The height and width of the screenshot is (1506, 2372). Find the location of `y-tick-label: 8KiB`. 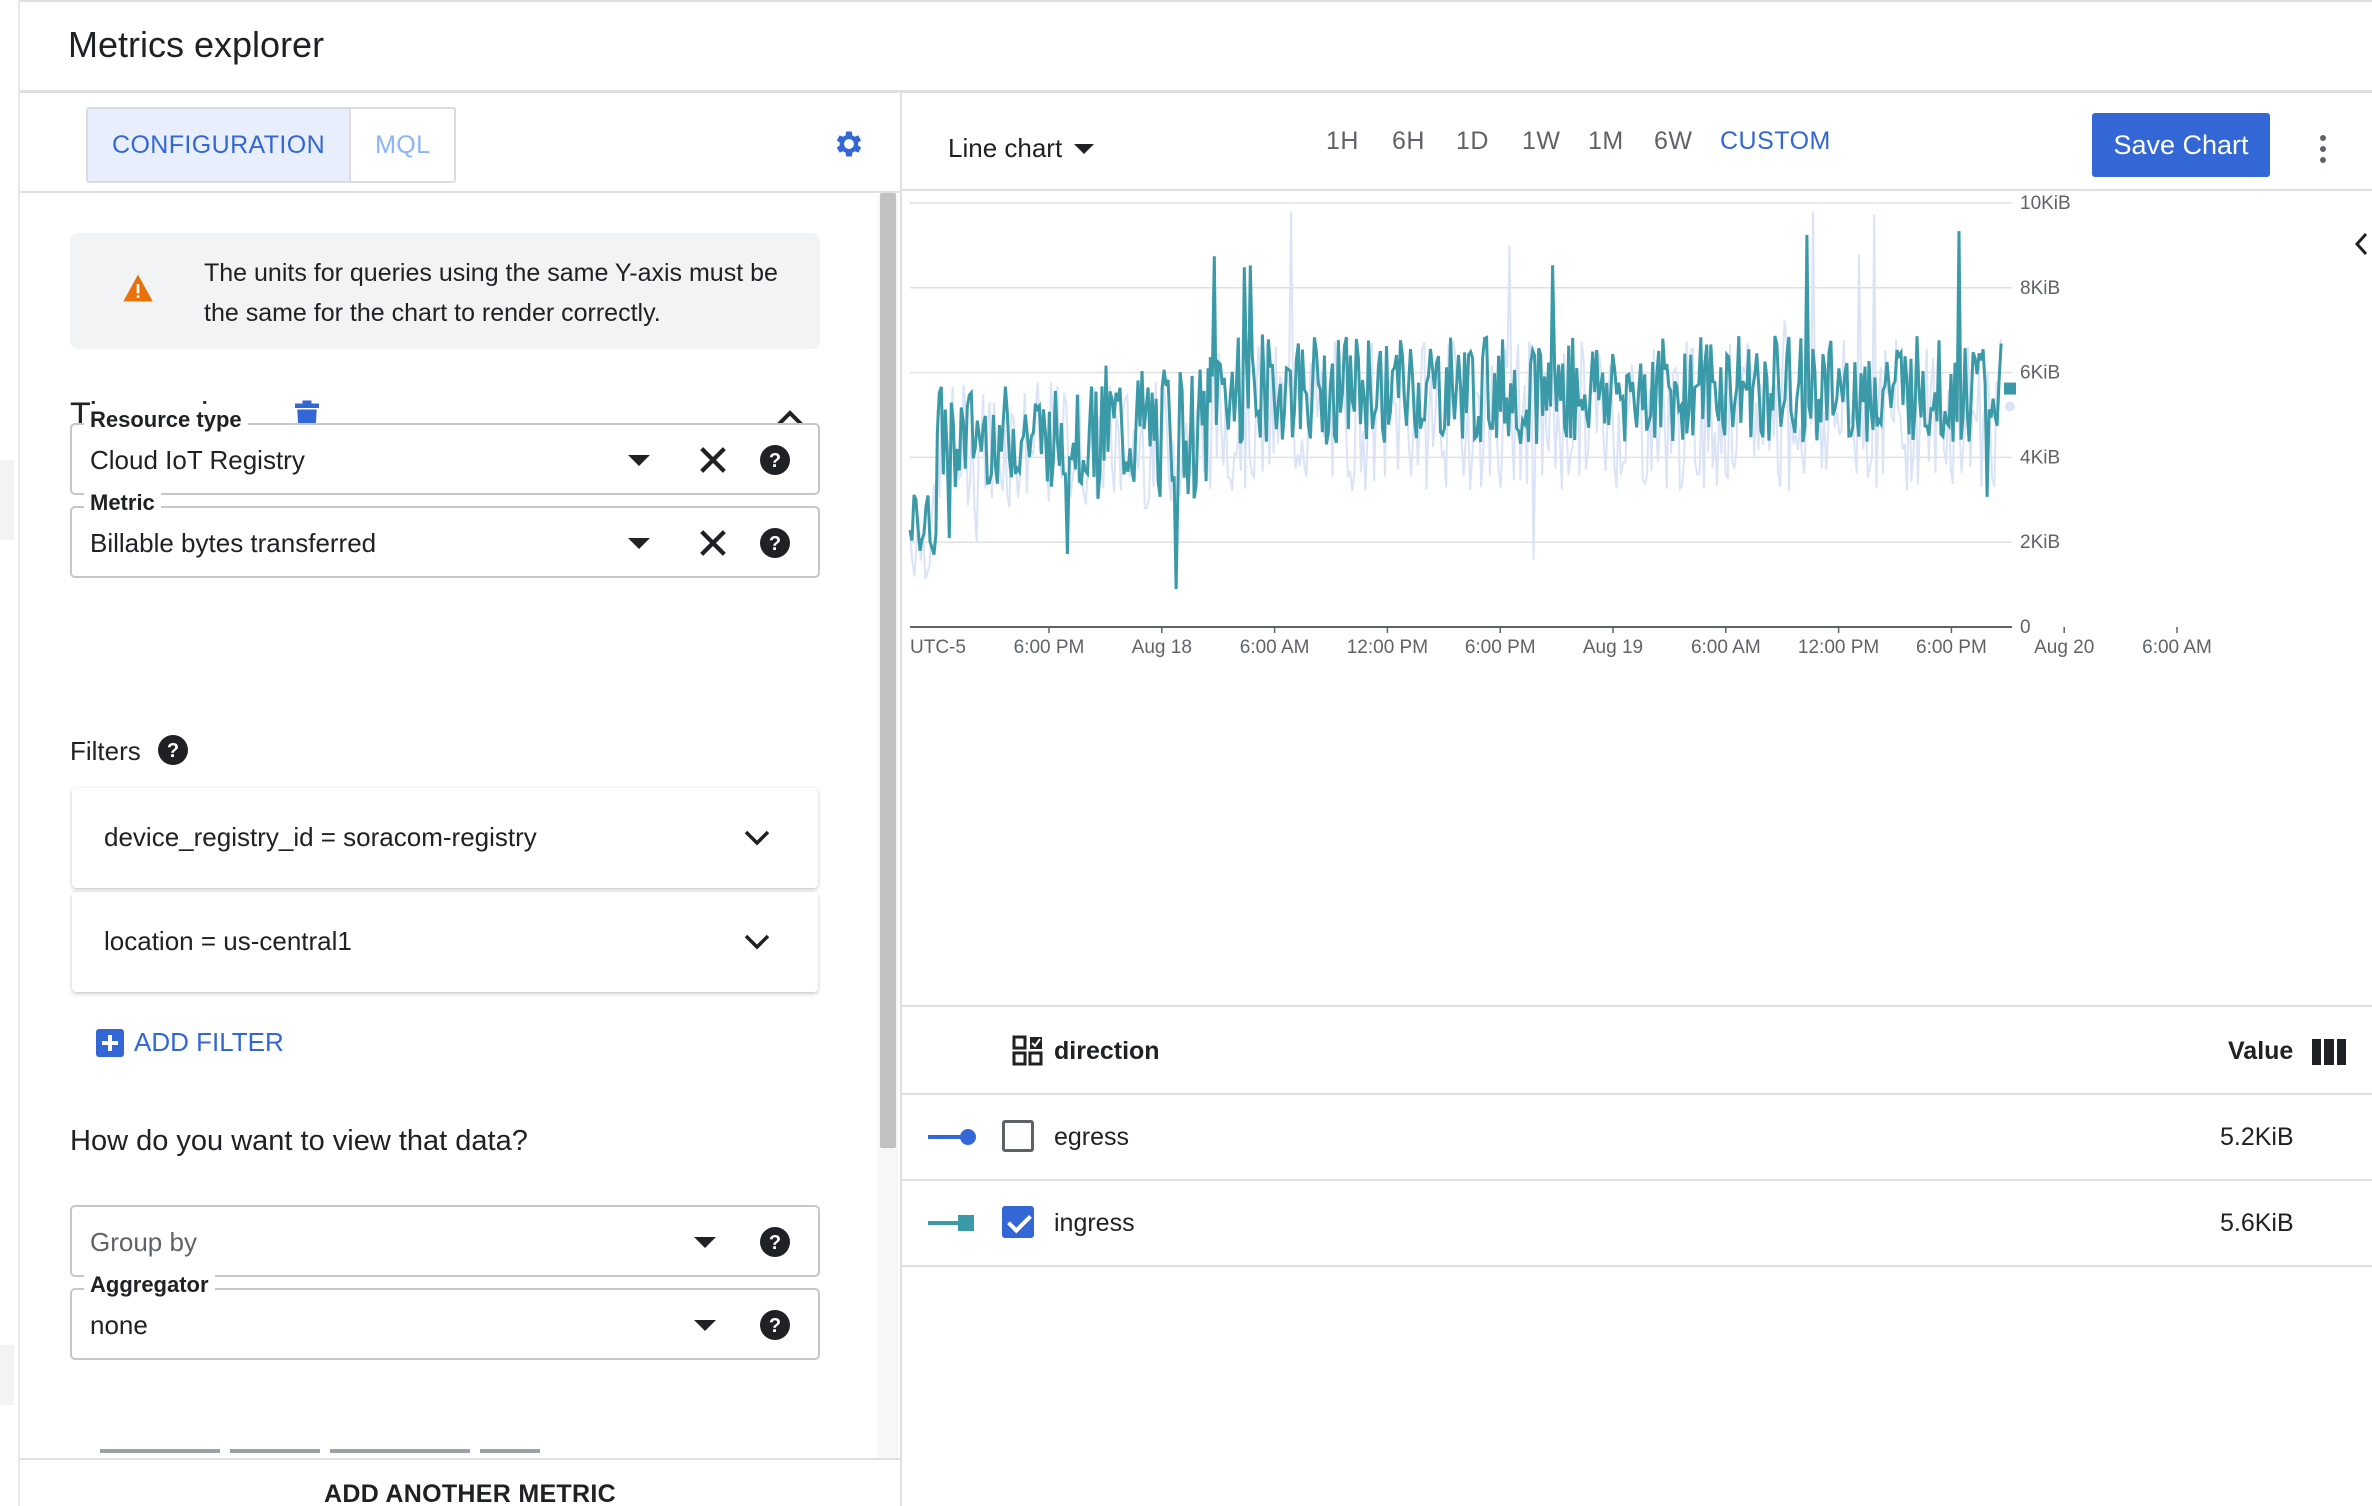

y-tick-label: 8KiB is located at coordinates (2040, 288).